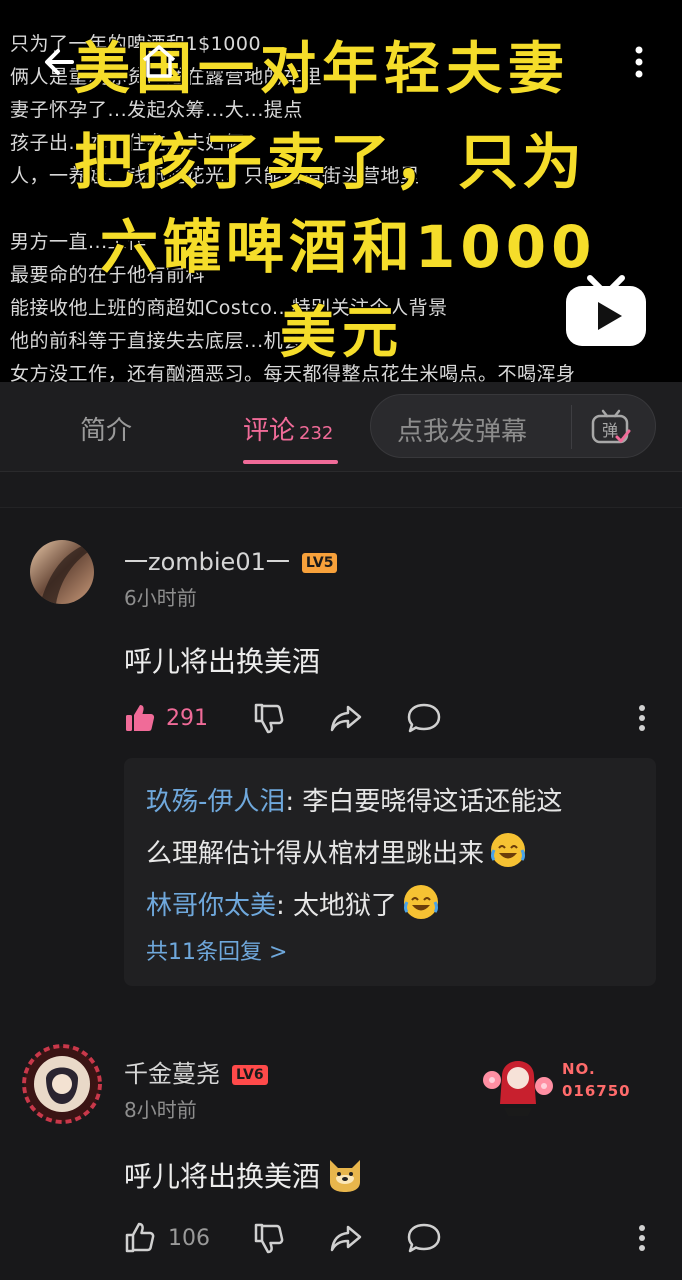 The image size is (682, 1280). I want to click on thumbs-up-filled-icon, so click(140, 718).